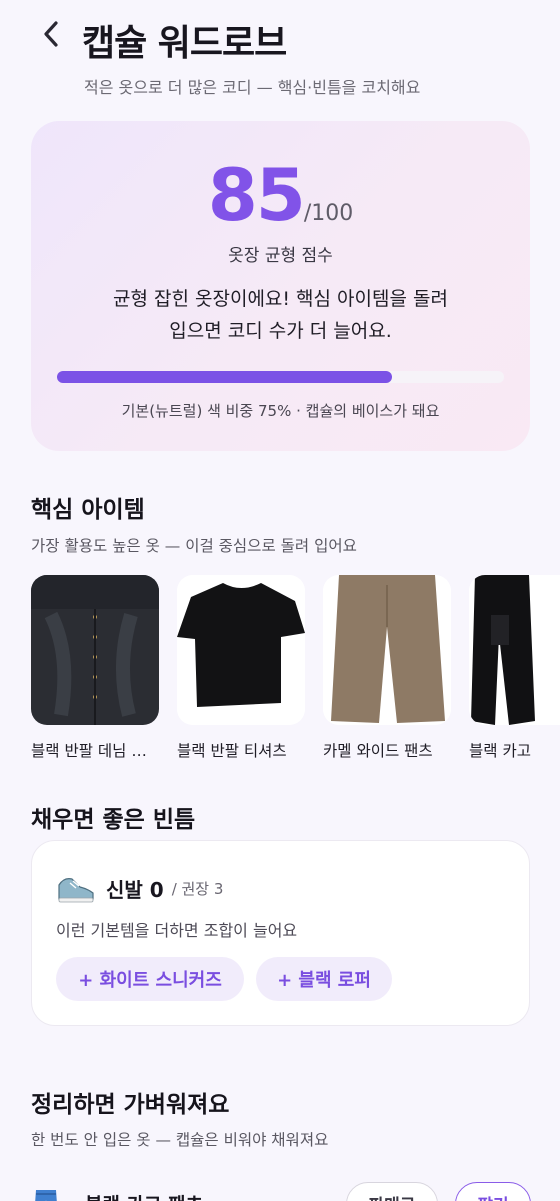  What do you see at coordinates (500, 751) in the screenshot?
I see `core-item-label: 블랙 카고` at bounding box center [500, 751].